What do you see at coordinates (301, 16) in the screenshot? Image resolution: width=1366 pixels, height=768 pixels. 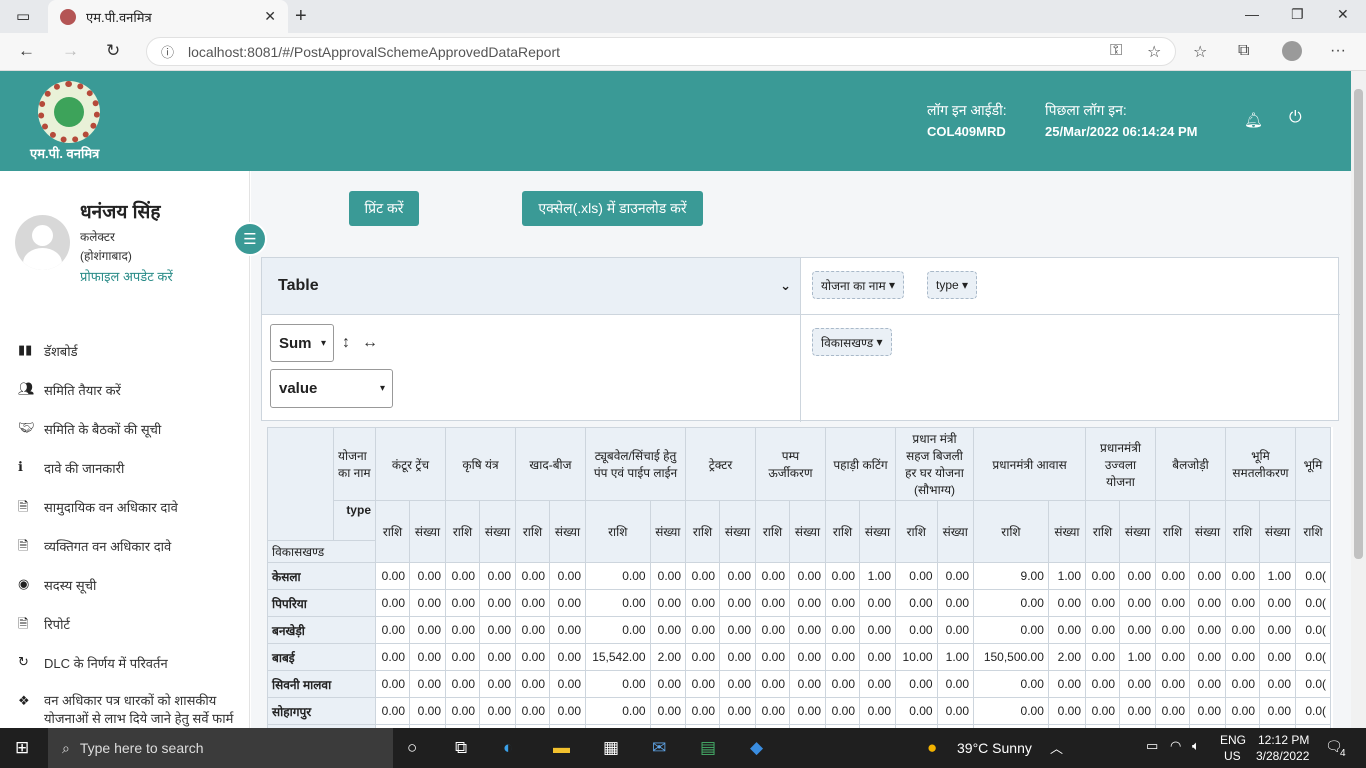 I see `new-tab-icon: +` at bounding box center [301, 16].